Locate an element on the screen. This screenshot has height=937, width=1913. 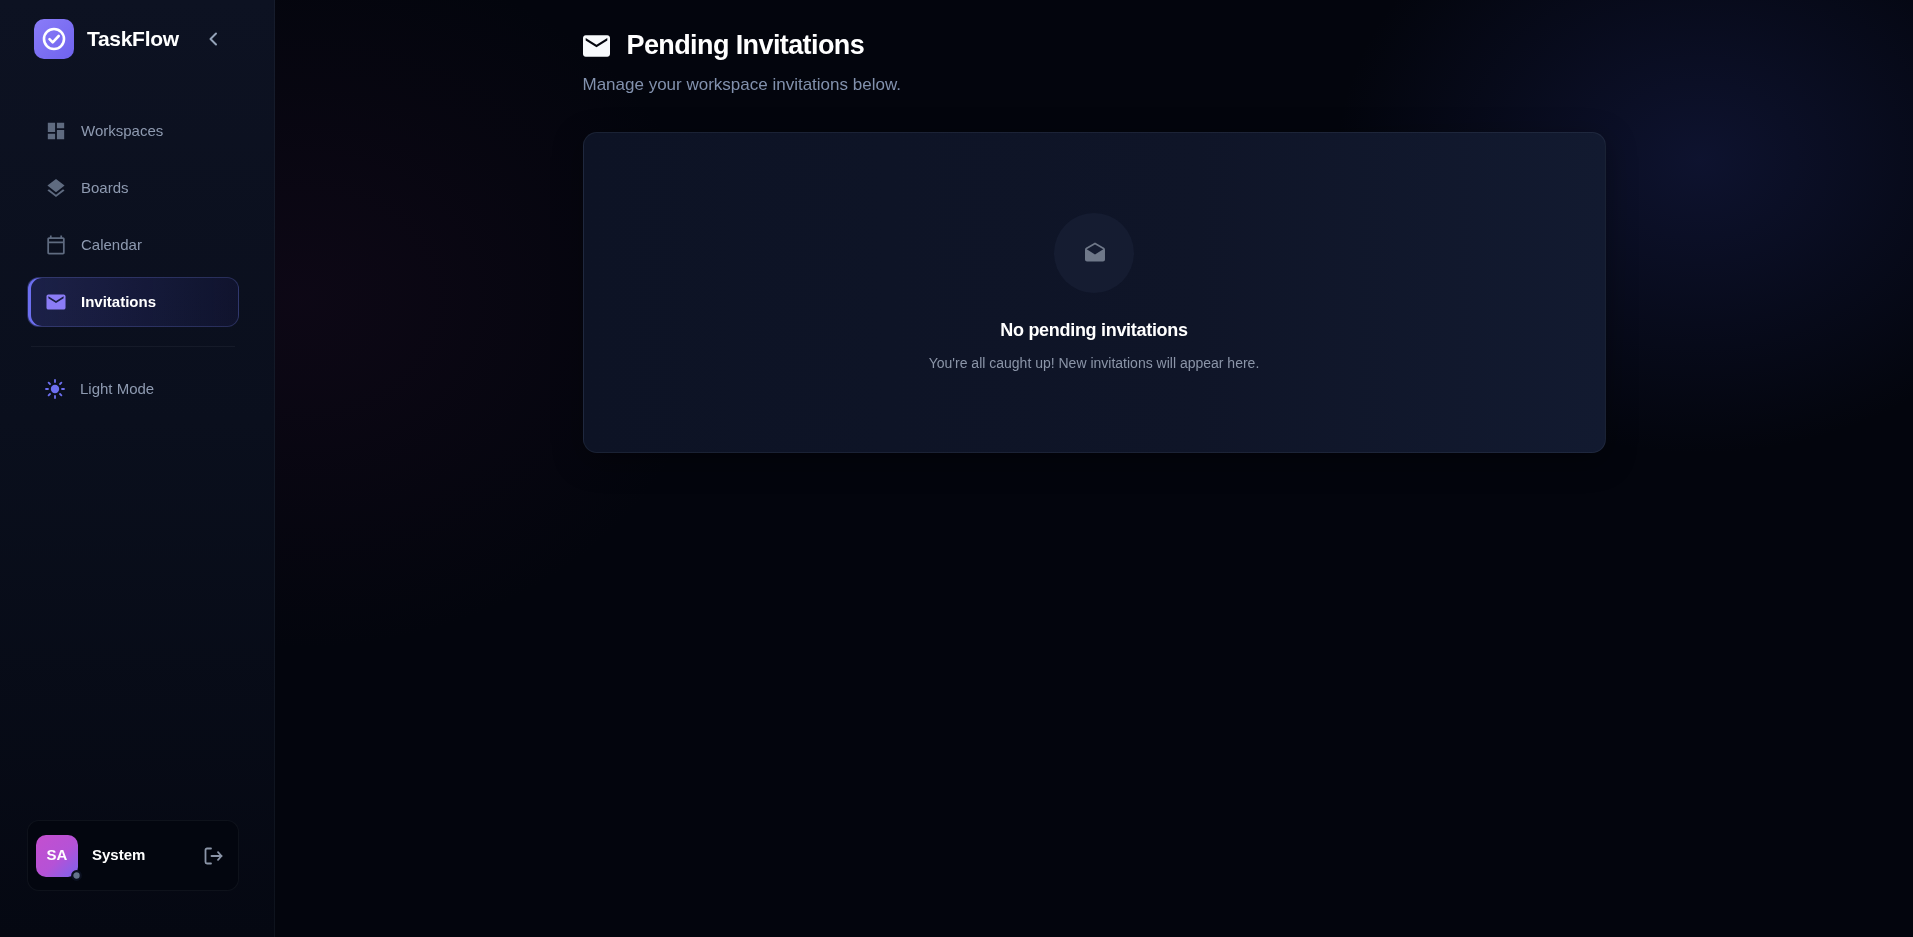
nav-item: Boards is located at coordinates (133, 188).